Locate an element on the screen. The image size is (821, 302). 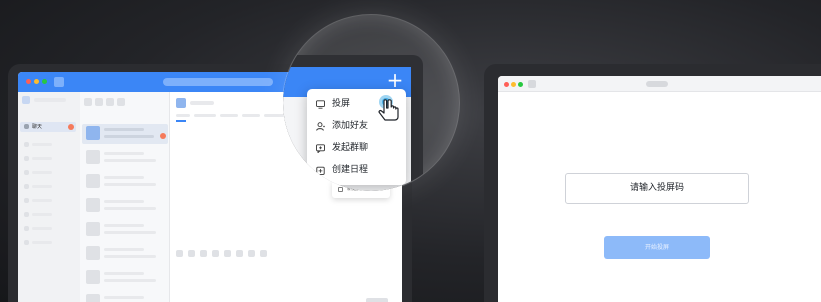
cast-code-input: 请输入投屏码 is located at coordinates (657, 188).